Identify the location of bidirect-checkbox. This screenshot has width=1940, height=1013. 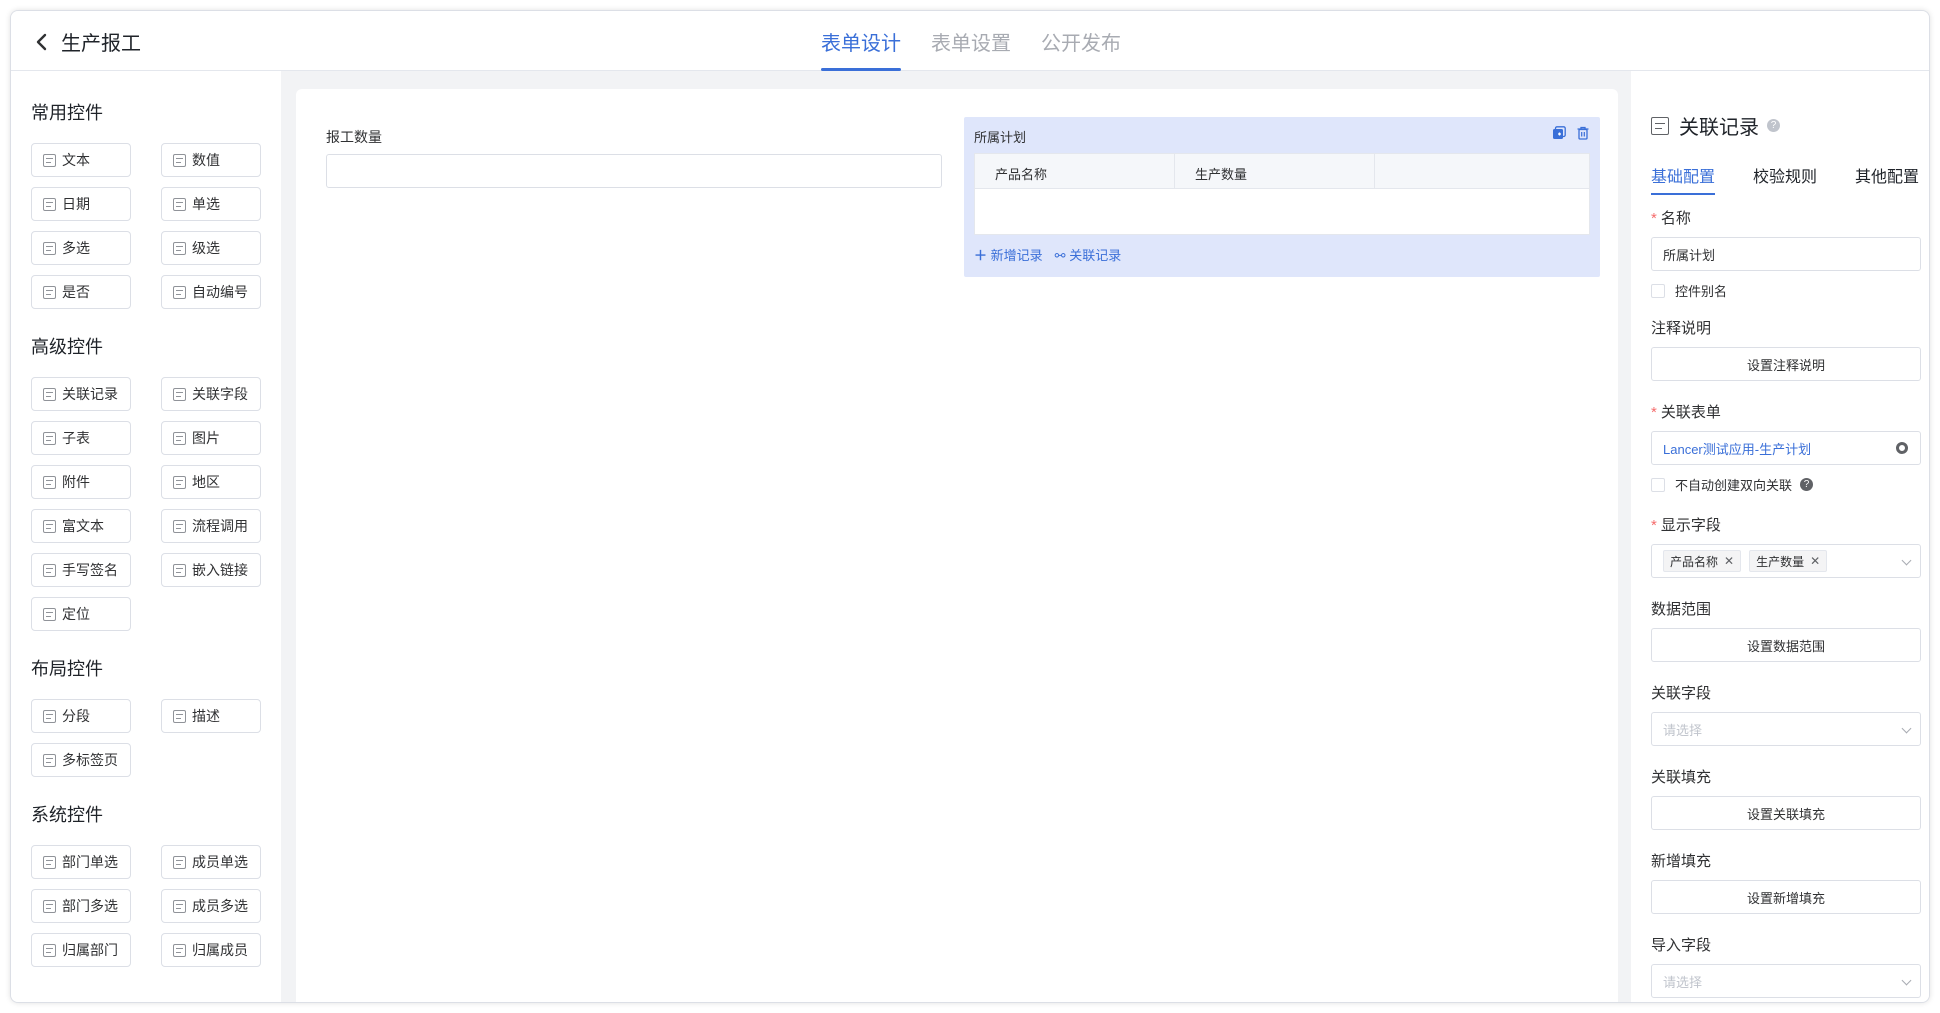
(1658, 484).